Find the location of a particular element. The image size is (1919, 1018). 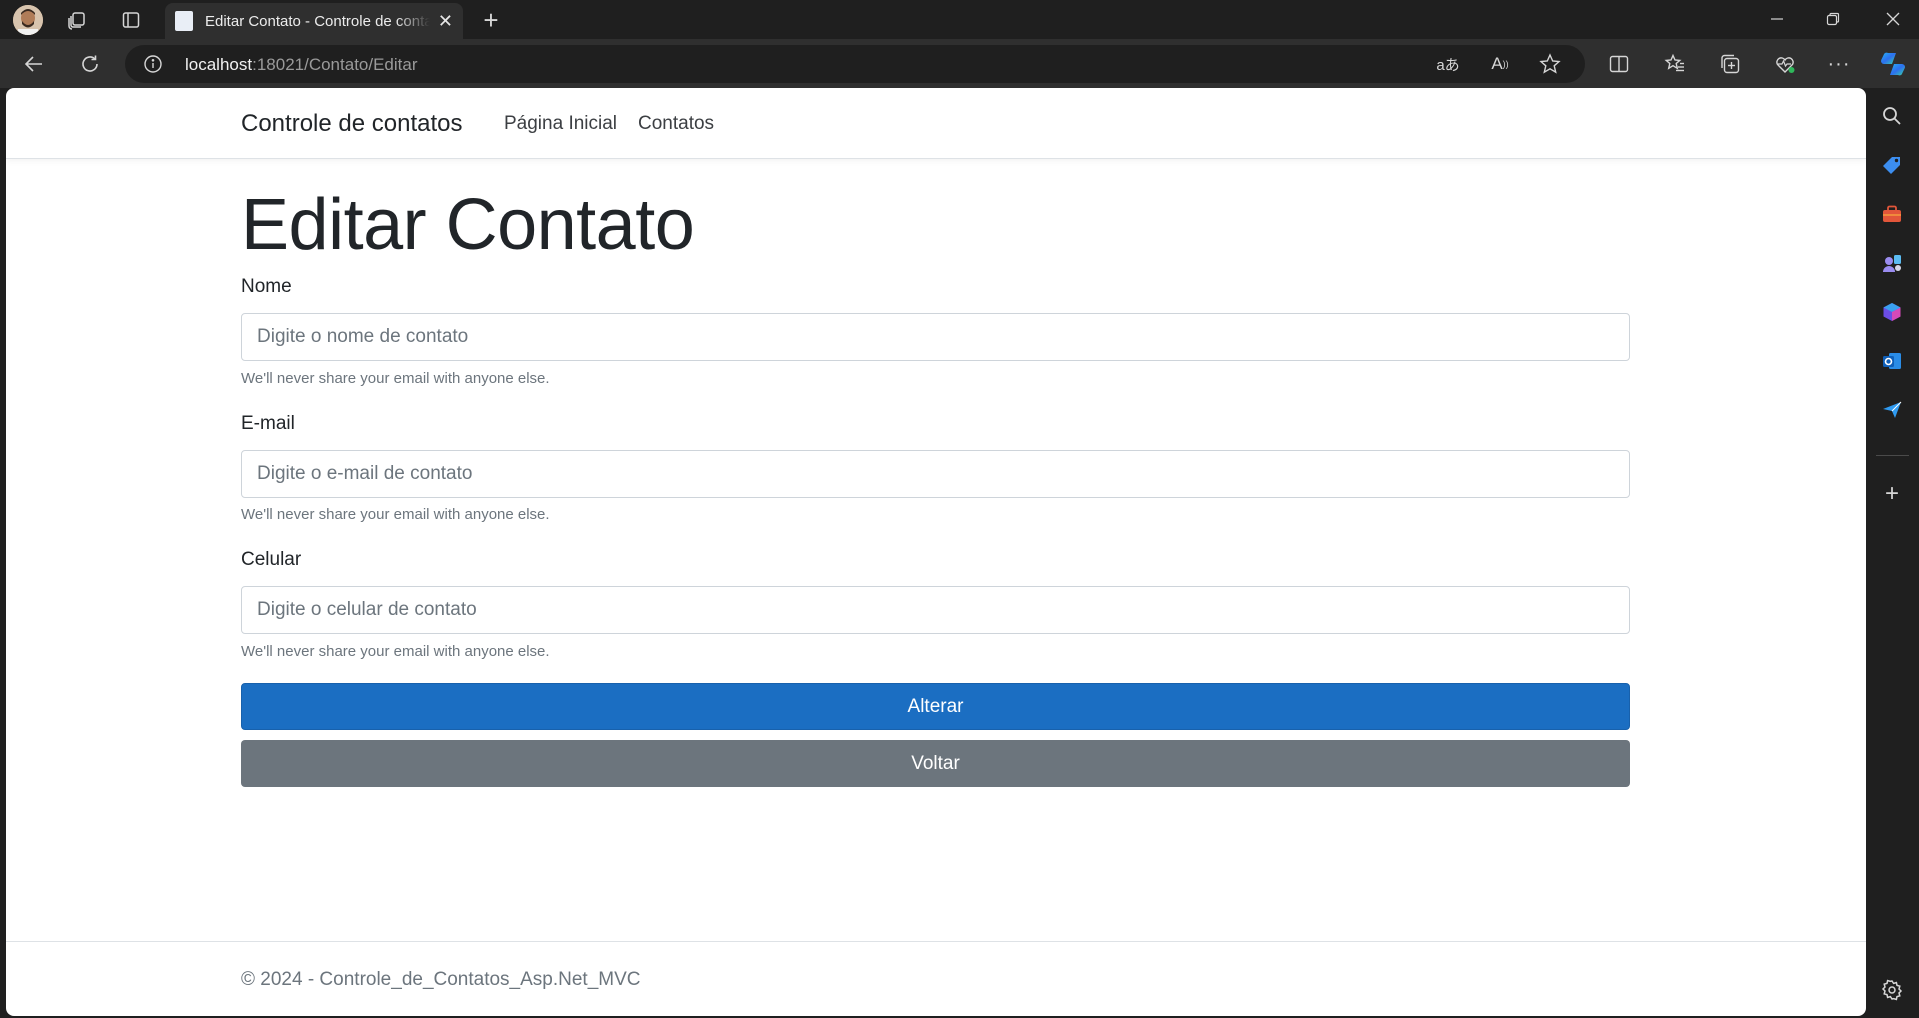

voltar-button: Voltar is located at coordinates (935, 763).